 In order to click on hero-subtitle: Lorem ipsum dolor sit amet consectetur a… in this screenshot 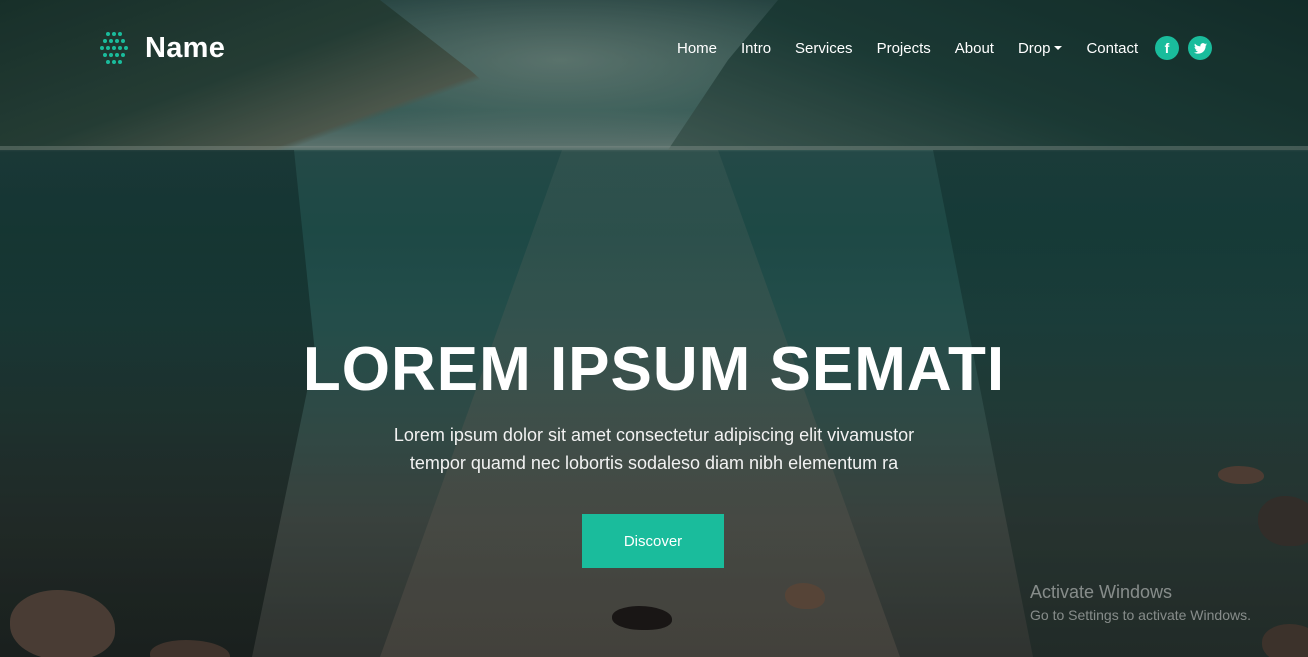, I will do `click(654, 449)`.